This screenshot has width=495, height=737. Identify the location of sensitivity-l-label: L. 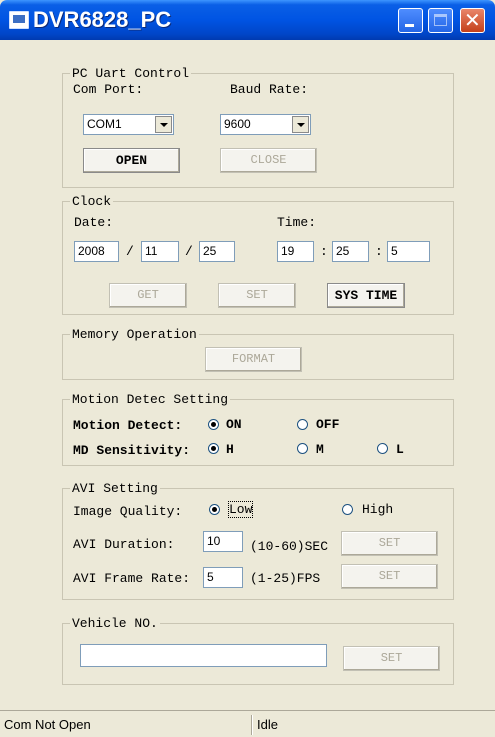
(400, 449).